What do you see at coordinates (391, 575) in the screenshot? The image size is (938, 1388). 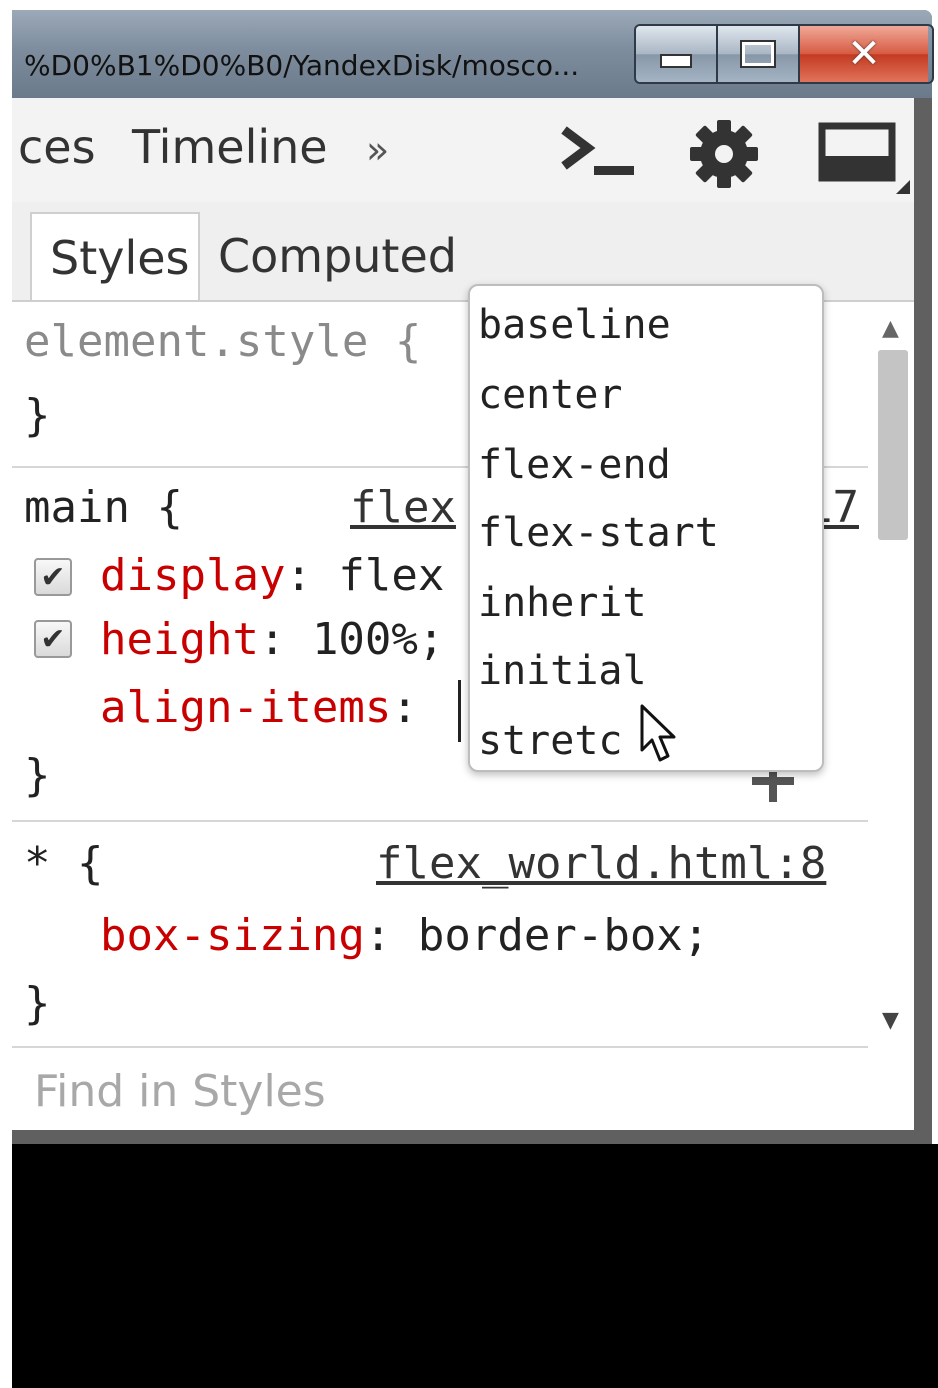 I see `property-value: flex` at bounding box center [391, 575].